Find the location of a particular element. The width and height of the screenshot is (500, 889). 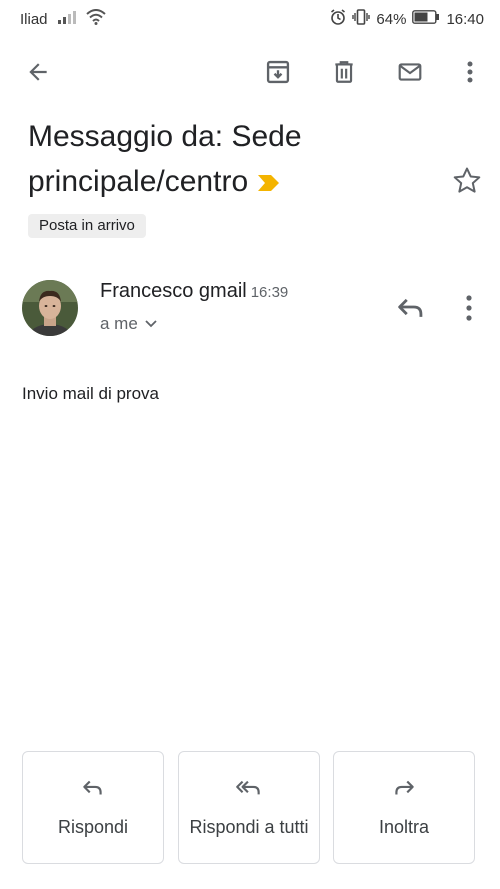

status-bar-right: 64% 16:40 is located at coordinates (407, 19).